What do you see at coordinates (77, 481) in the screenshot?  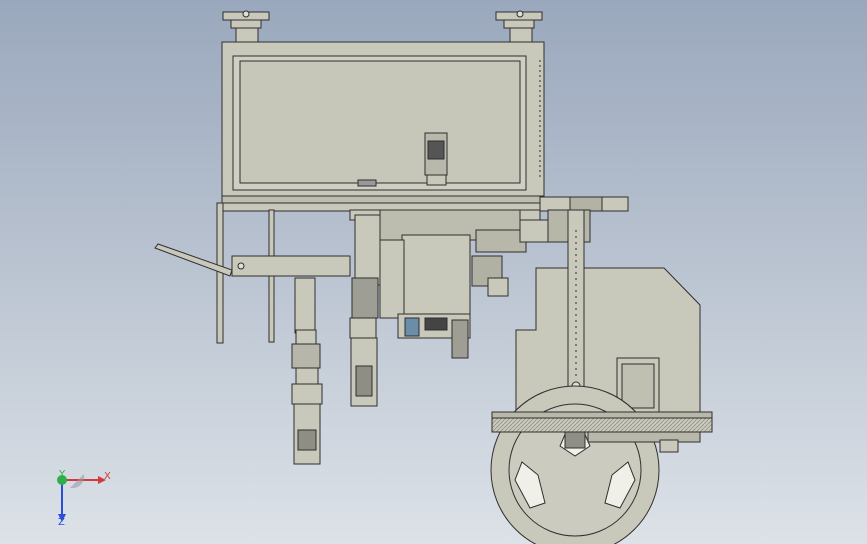 I see `axis-arc` at bounding box center [77, 481].